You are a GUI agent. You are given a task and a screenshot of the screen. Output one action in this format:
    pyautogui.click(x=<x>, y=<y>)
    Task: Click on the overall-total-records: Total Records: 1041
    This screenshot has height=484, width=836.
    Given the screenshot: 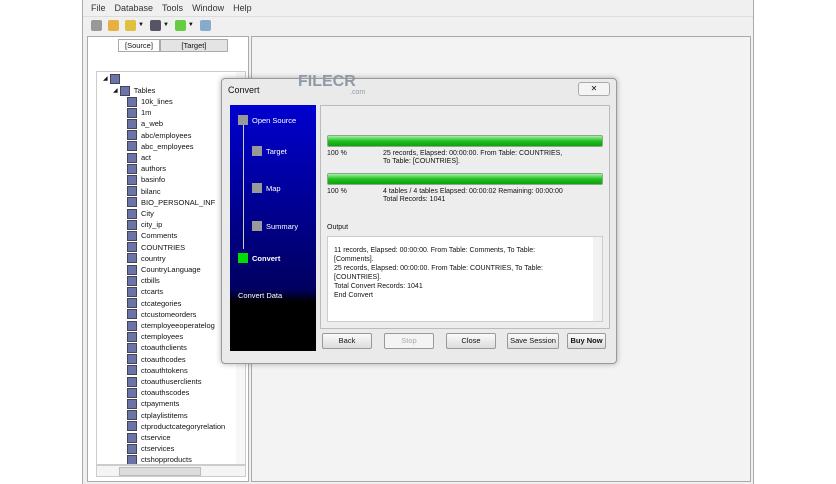 What is the action you would take?
    pyautogui.click(x=414, y=199)
    